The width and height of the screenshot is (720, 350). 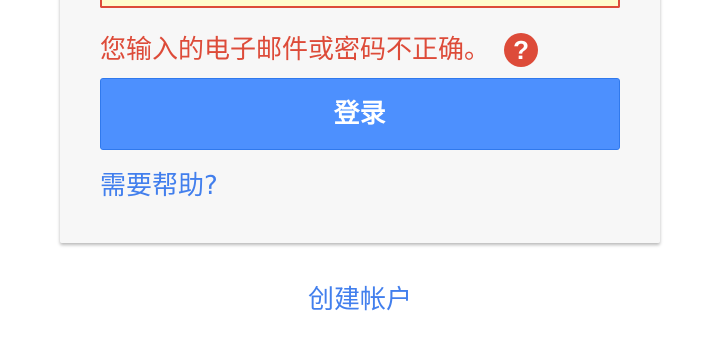 What do you see at coordinates (360, 4) in the screenshot?
I see `password-input` at bounding box center [360, 4].